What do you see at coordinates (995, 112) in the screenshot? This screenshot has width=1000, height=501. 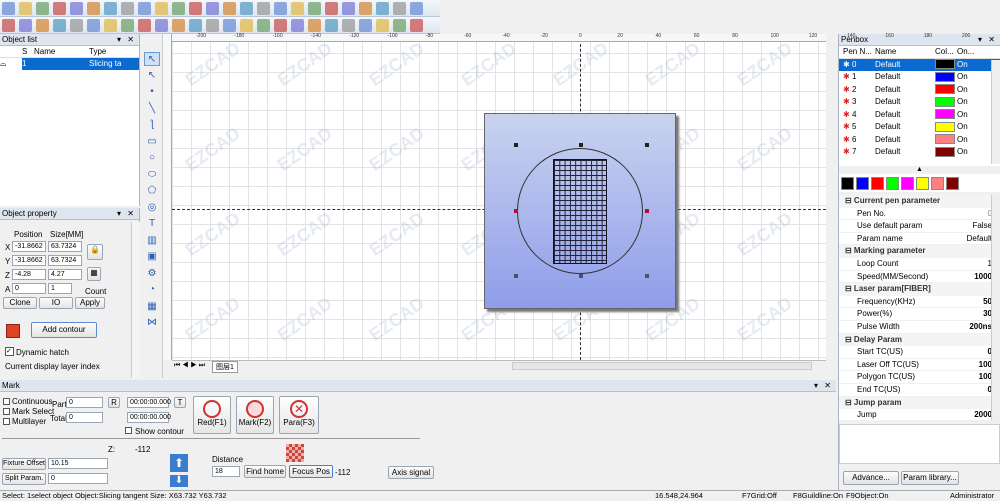 I see `pen-list-scrollbar` at bounding box center [995, 112].